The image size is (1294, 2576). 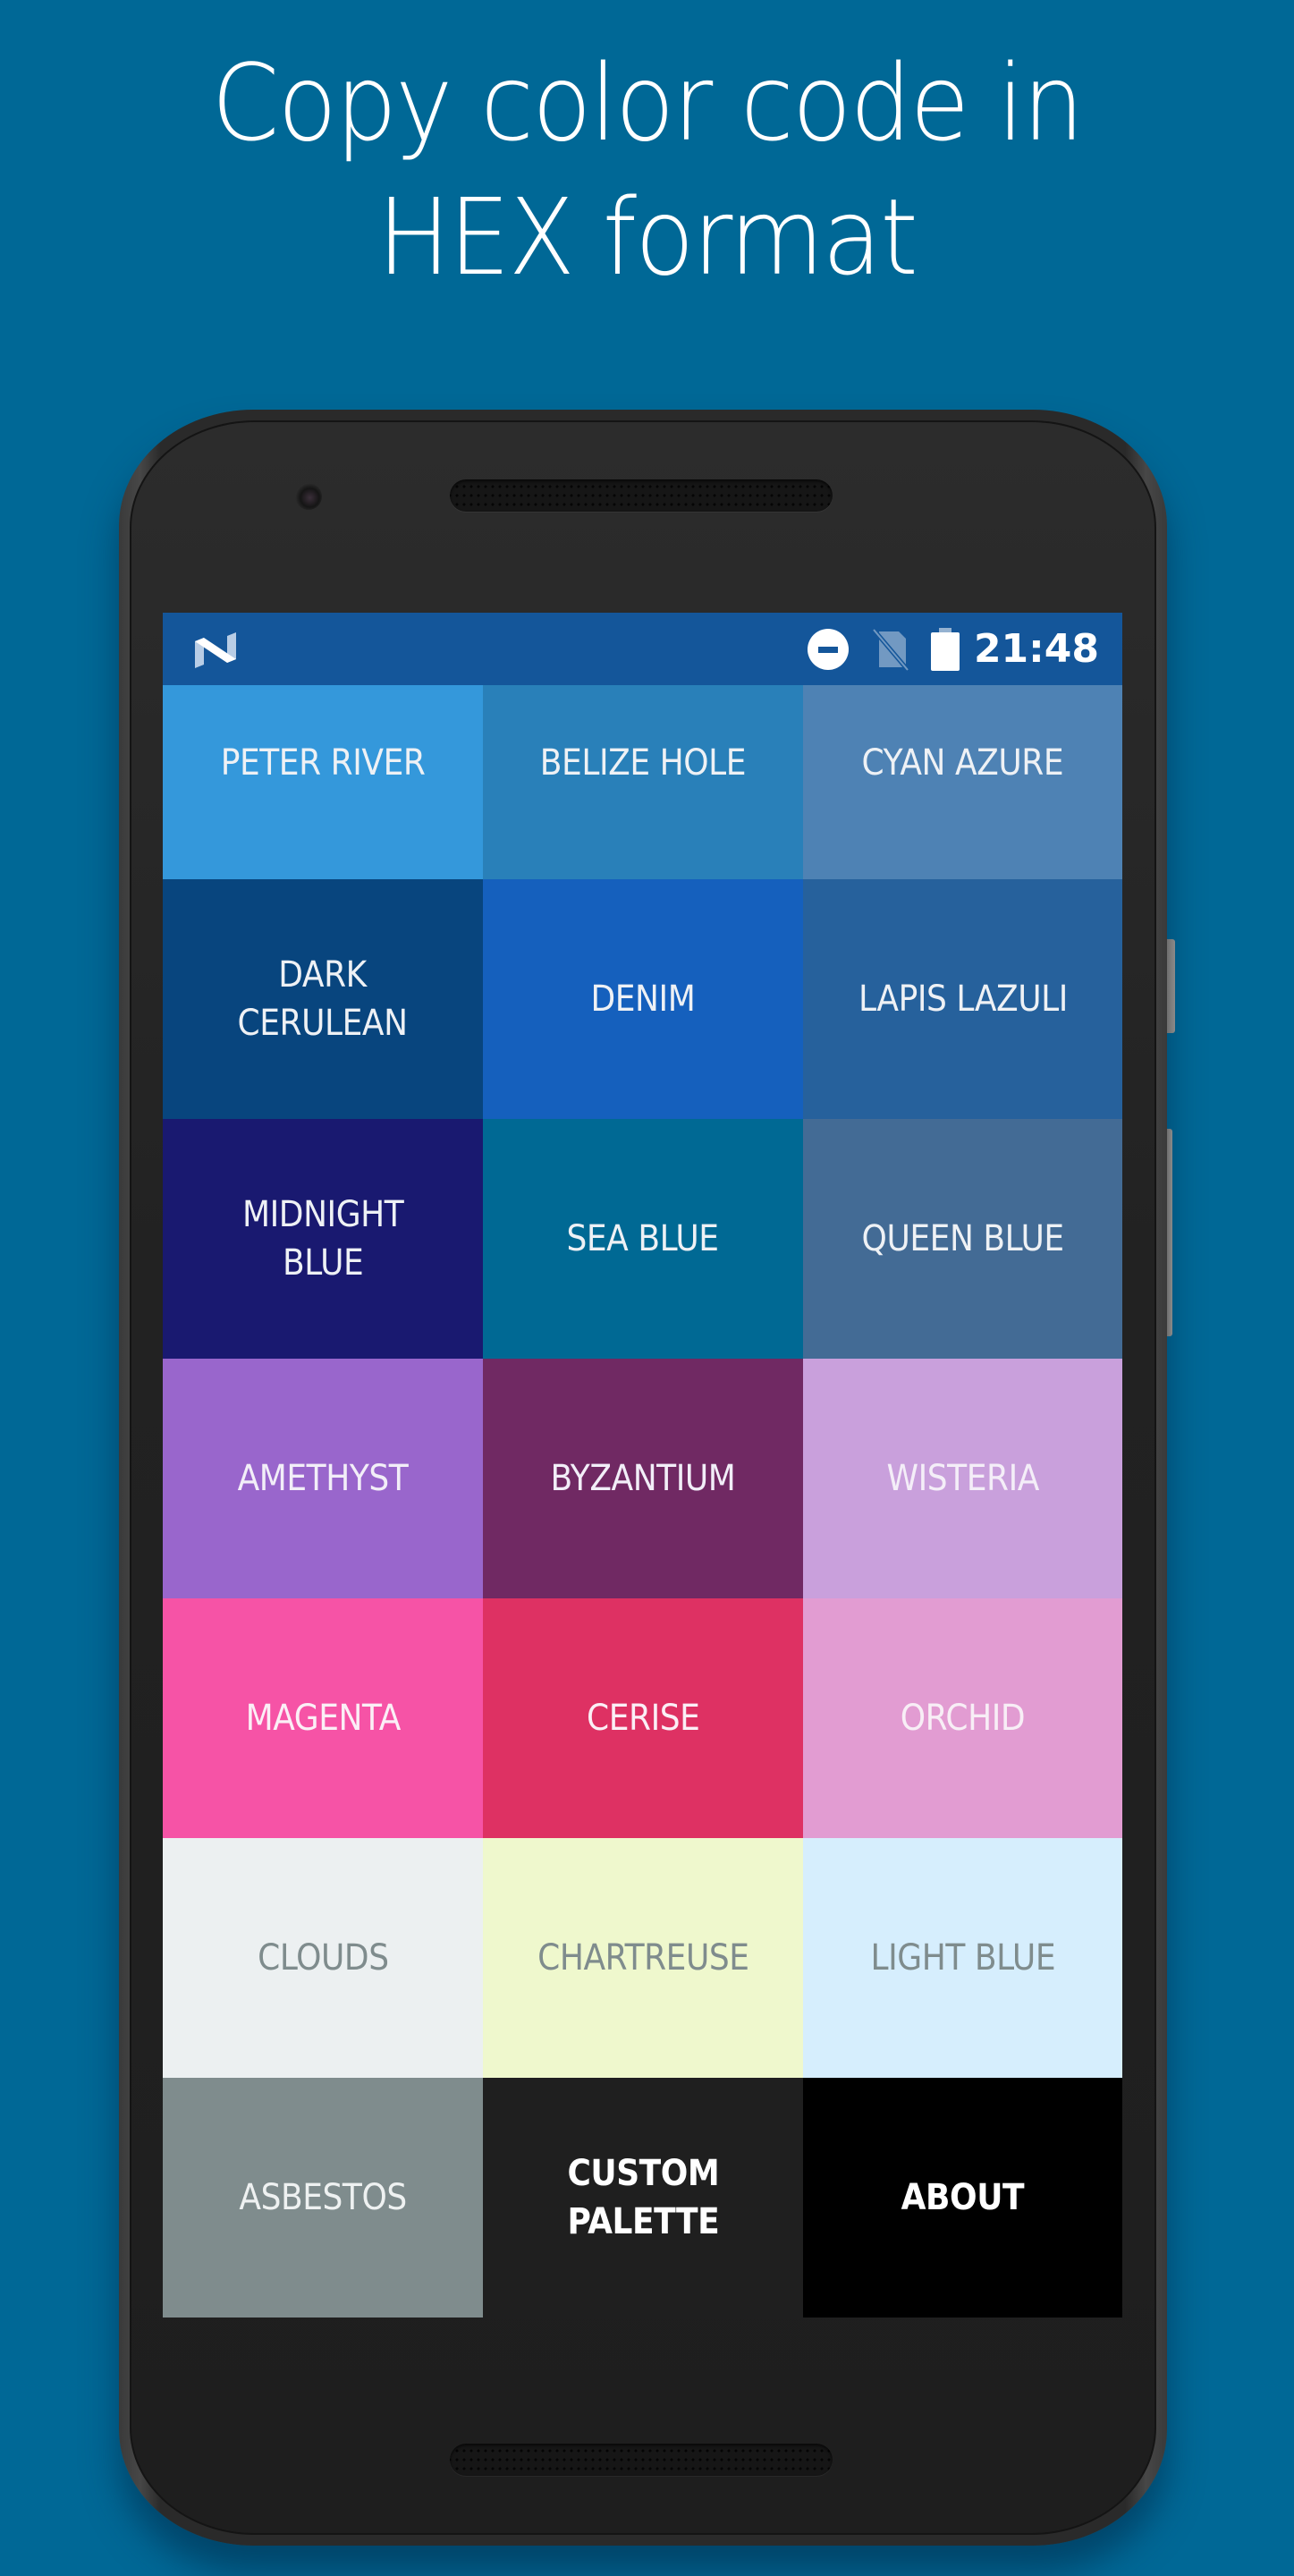 I want to click on headline: Copy color code in HEX format, so click(x=647, y=170).